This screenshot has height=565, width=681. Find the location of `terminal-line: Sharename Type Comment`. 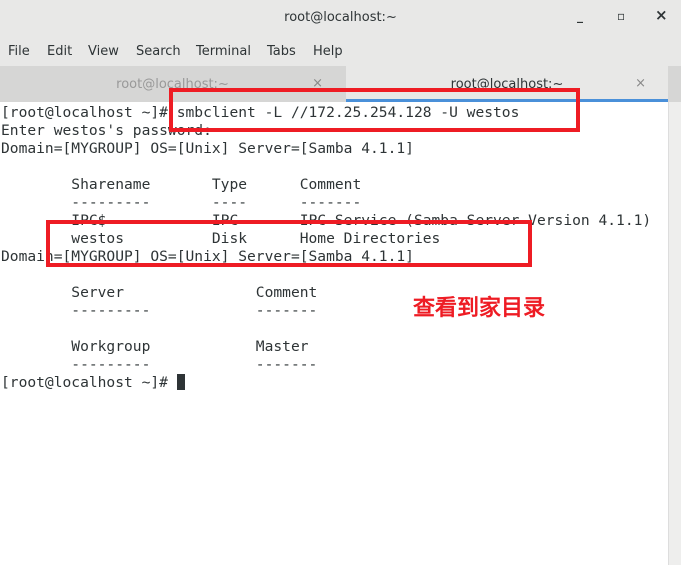

terminal-line: Sharename Type Comment is located at coordinates (181, 184).